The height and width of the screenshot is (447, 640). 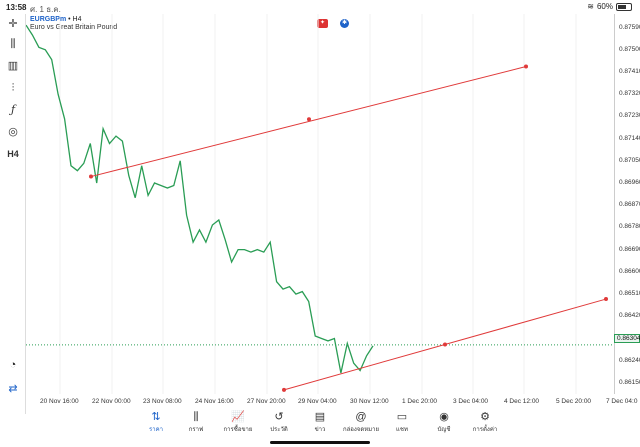 What do you see at coordinates (444, 430) in the screenshot?
I see `nav-item-label: บัญชี` at bounding box center [444, 430].